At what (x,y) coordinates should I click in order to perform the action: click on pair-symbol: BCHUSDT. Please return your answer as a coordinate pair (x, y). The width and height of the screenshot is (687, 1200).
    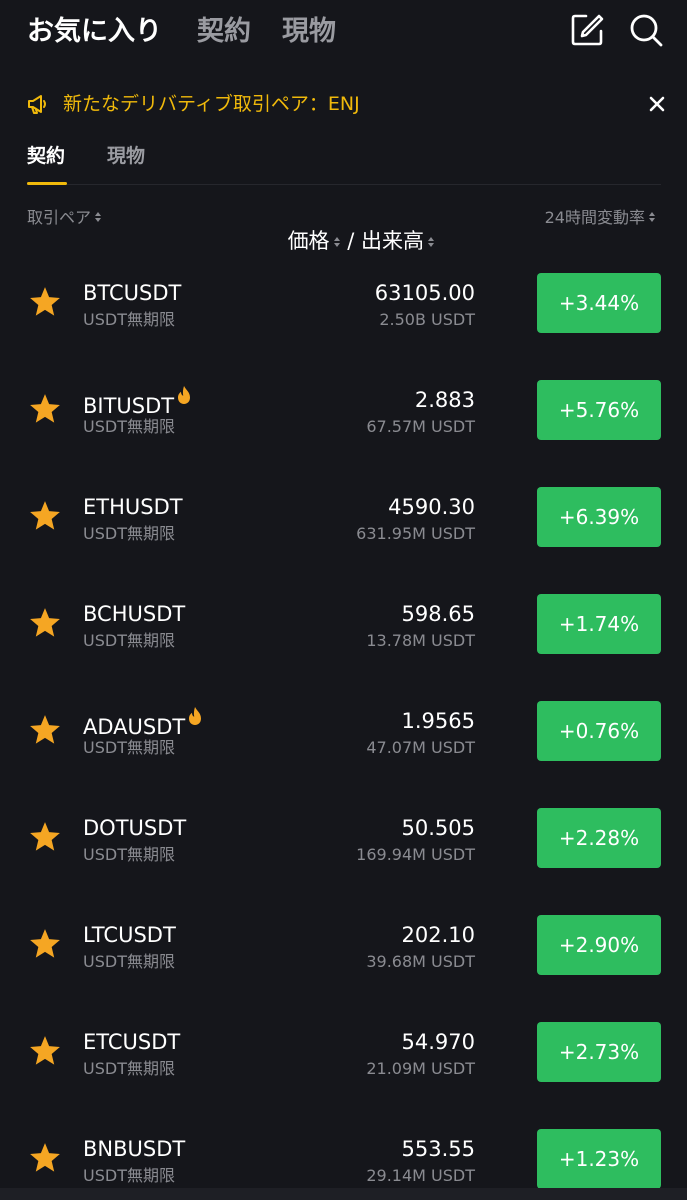
    Looking at the image, I should click on (134, 614).